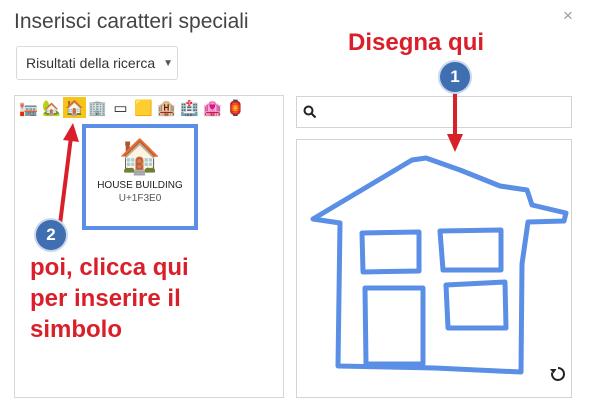  What do you see at coordinates (68, 174) in the screenshot?
I see `arrow-to-symbol` at bounding box center [68, 174].